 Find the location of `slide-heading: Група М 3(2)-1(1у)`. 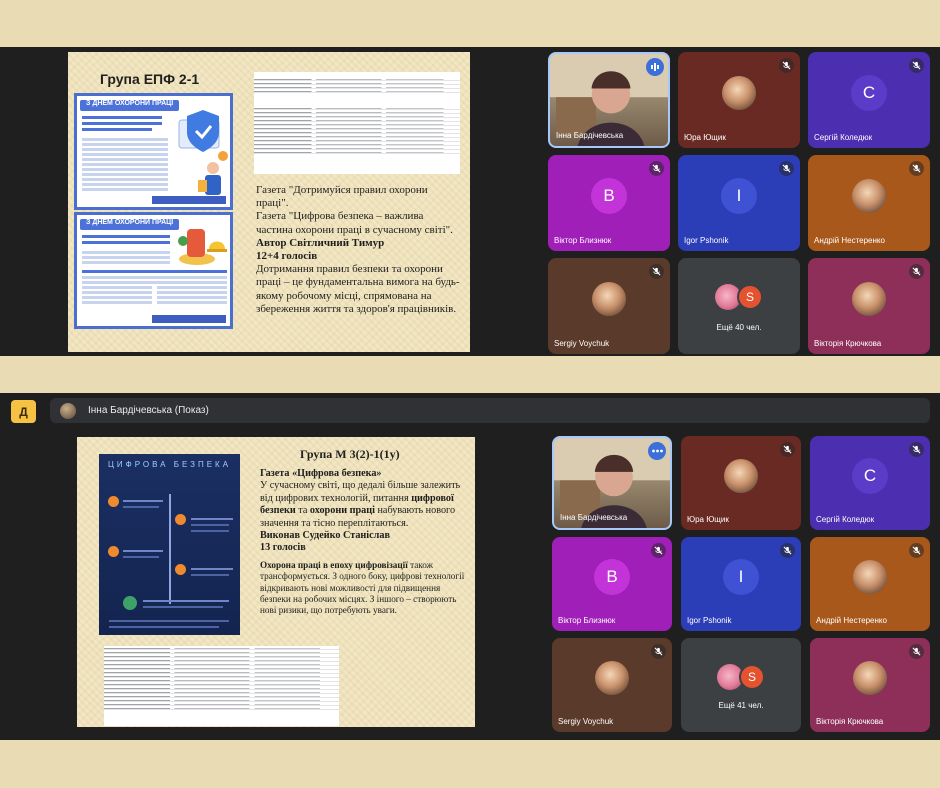

slide-heading: Група М 3(2)-1(1у) is located at coordinates (350, 454).